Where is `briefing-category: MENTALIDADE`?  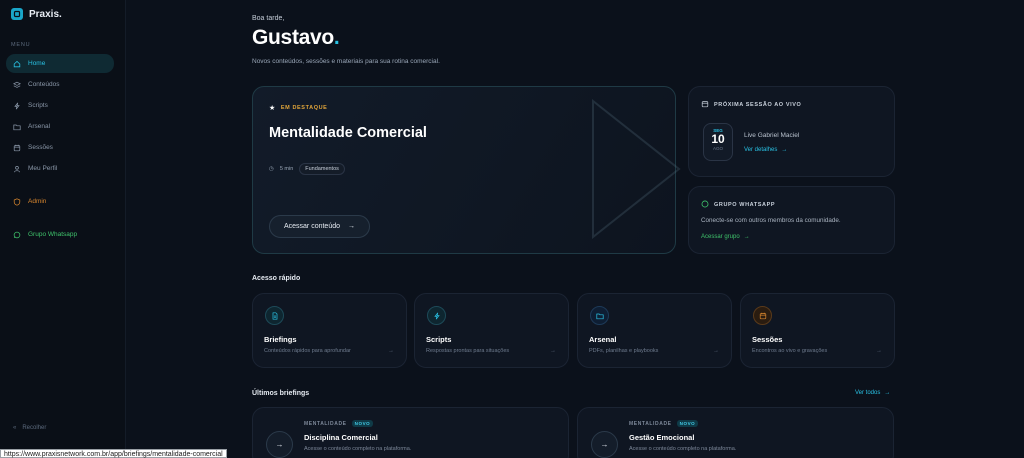 briefing-category: MENTALIDADE is located at coordinates (325, 423).